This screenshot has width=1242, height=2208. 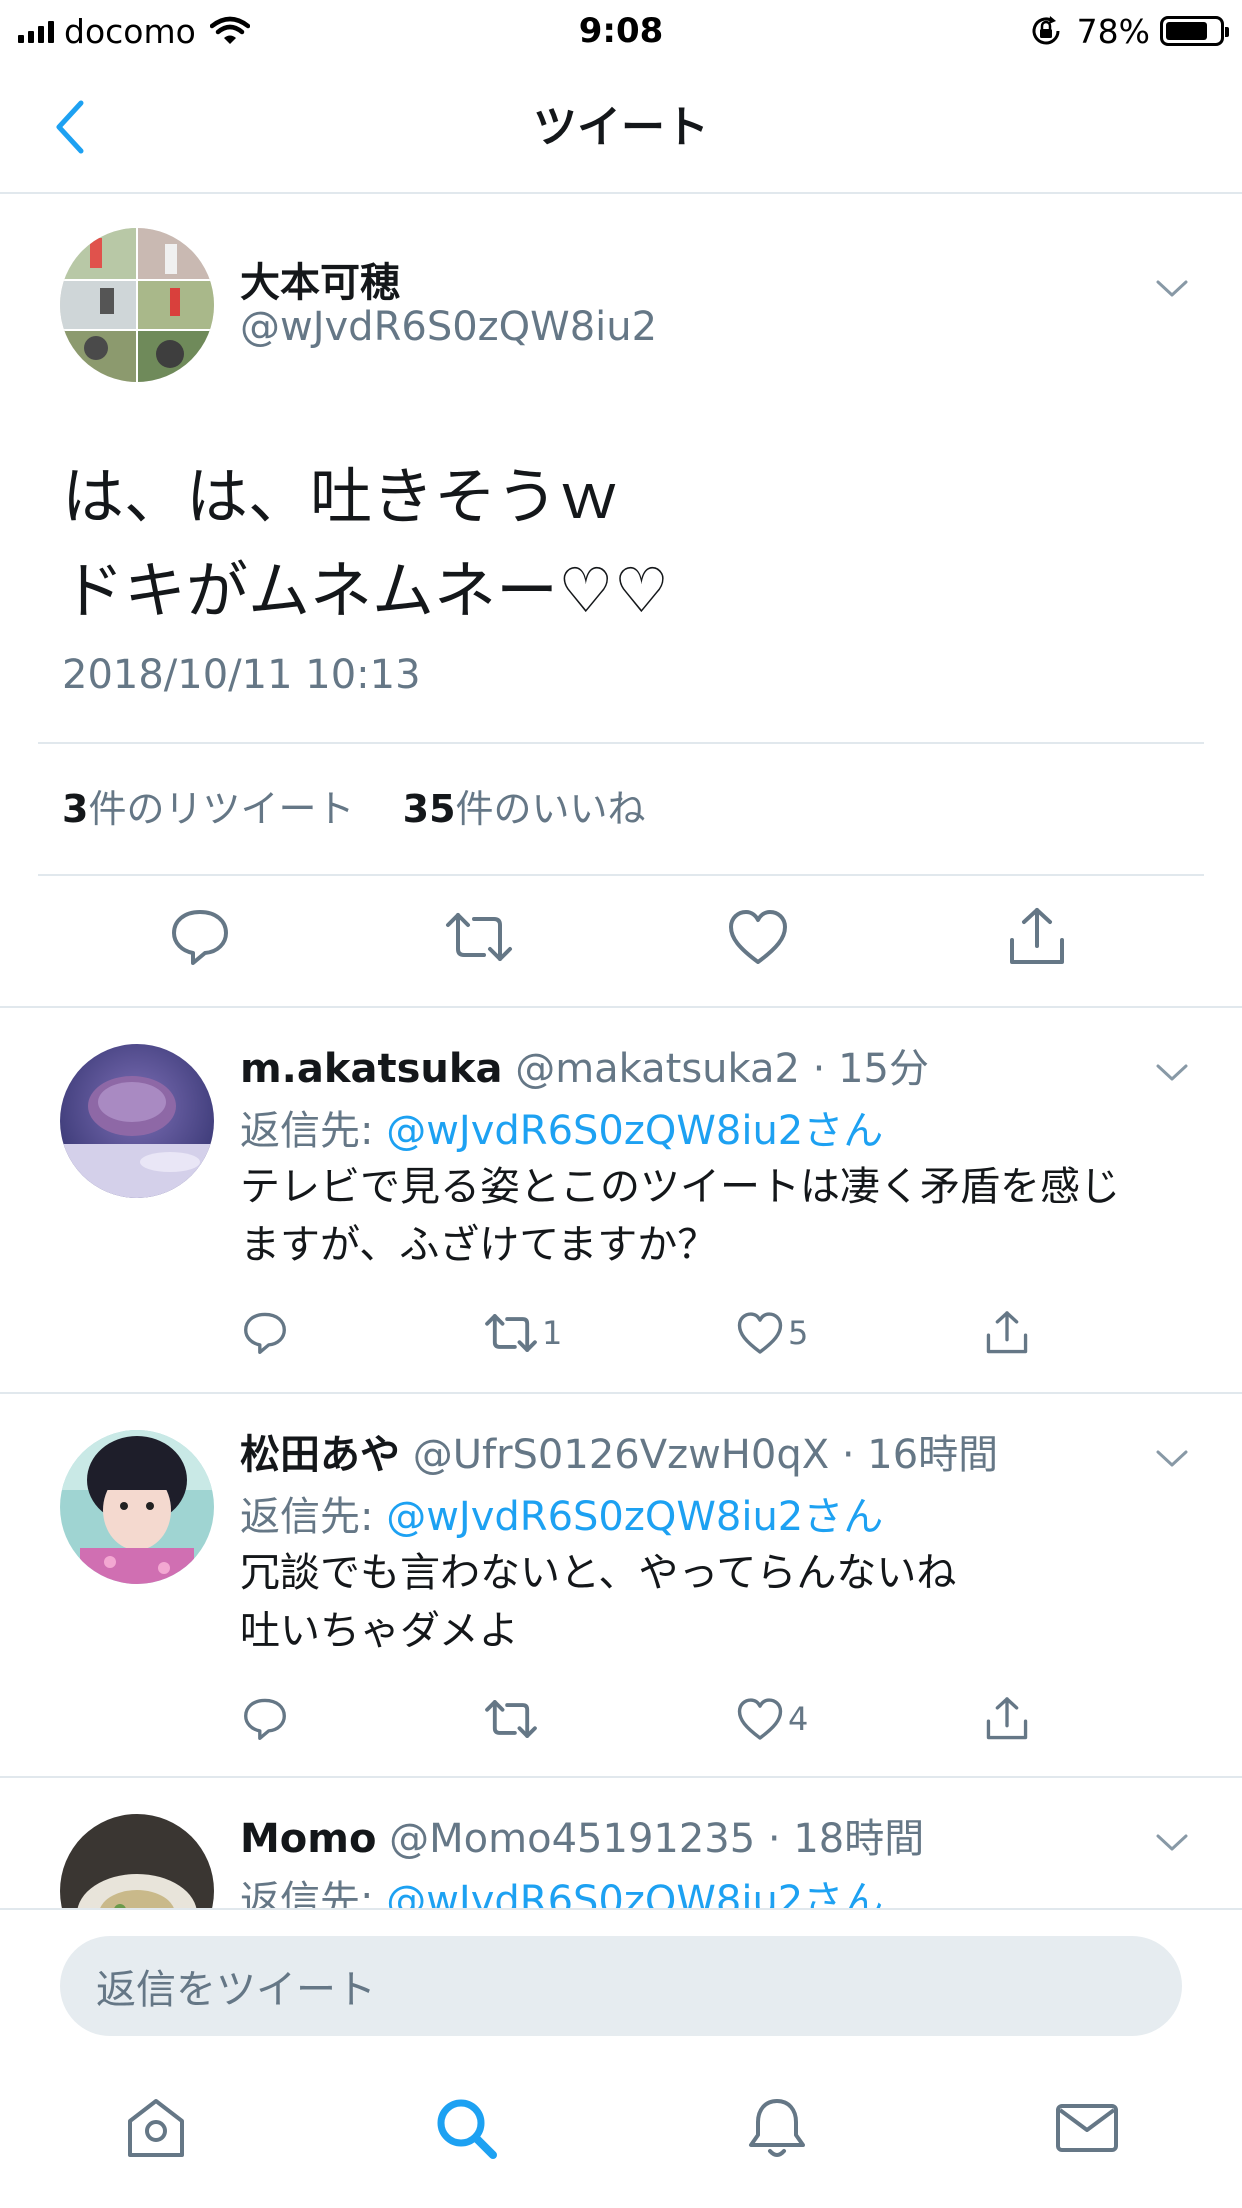 What do you see at coordinates (552, 1333) in the screenshot?
I see `retweet-count: 1` at bounding box center [552, 1333].